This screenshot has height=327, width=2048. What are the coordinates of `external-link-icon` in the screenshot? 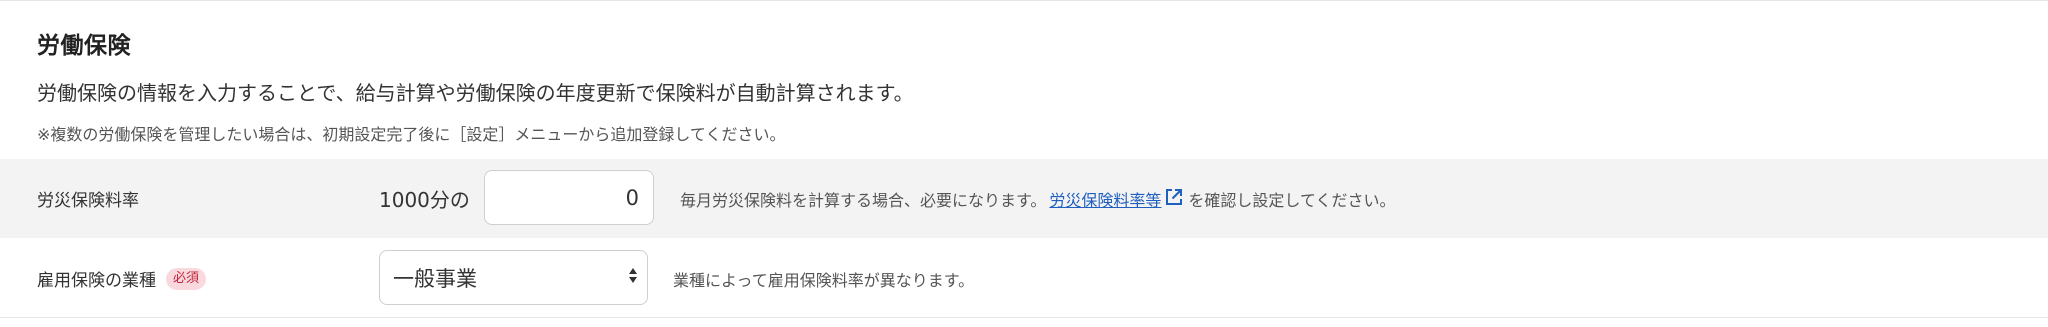 It's located at (1174, 199).